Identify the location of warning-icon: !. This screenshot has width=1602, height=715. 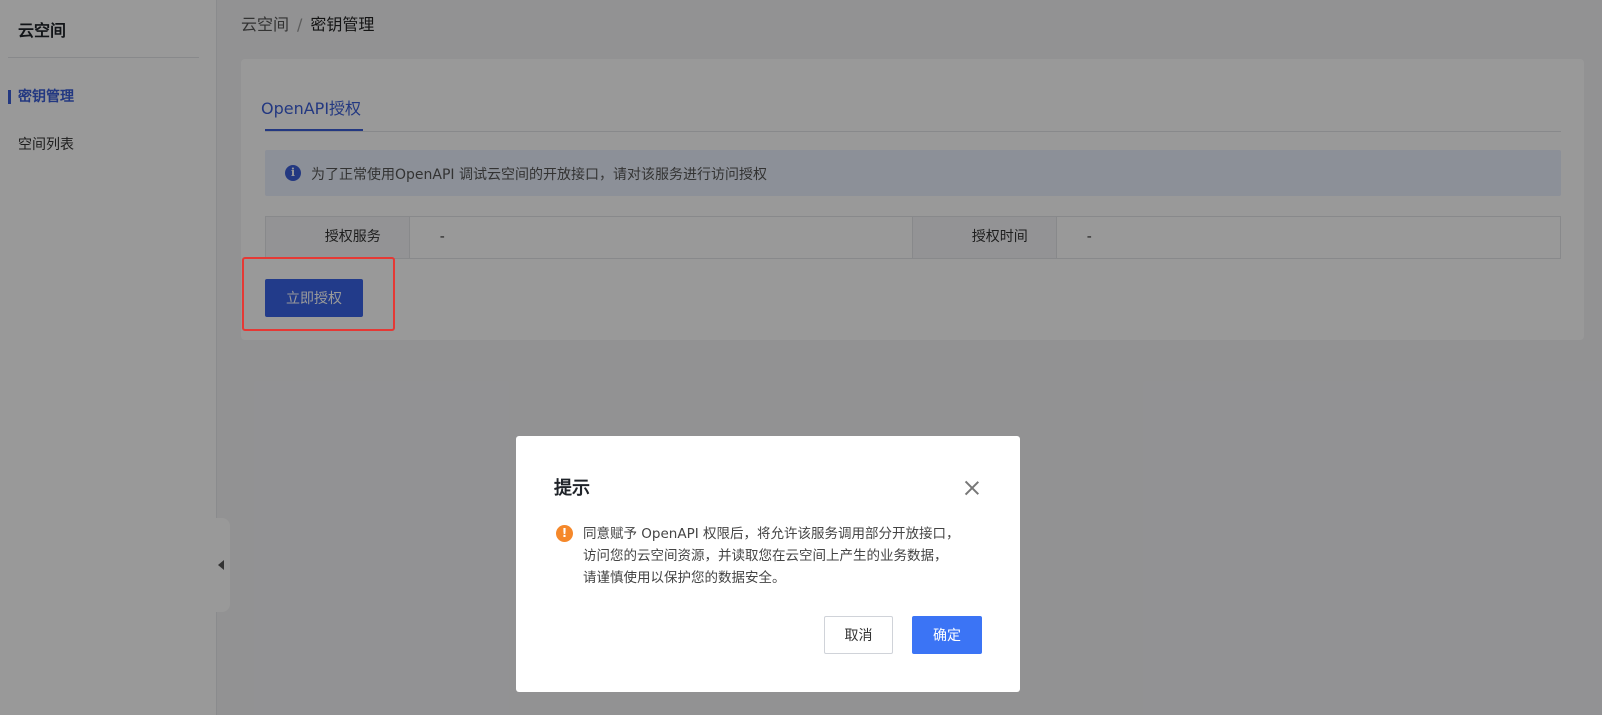
(564, 533).